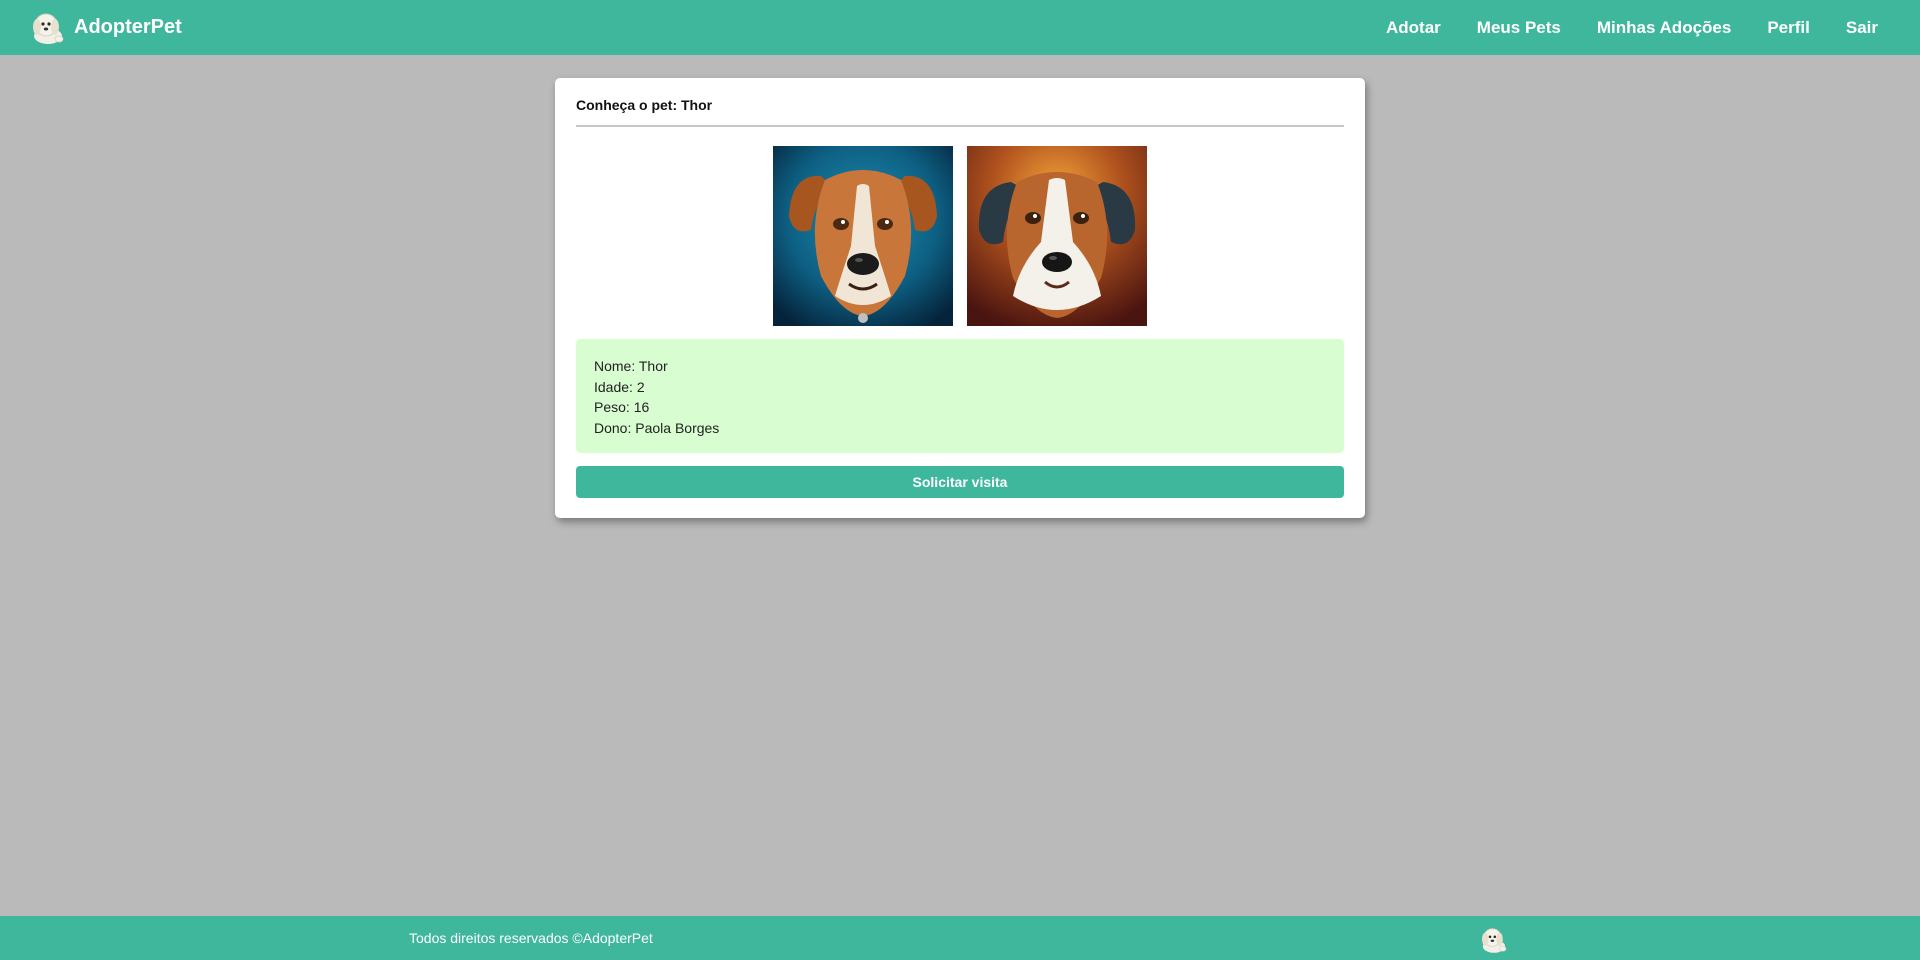  I want to click on brand-home-link: AdopterPet, so click(105, 28).